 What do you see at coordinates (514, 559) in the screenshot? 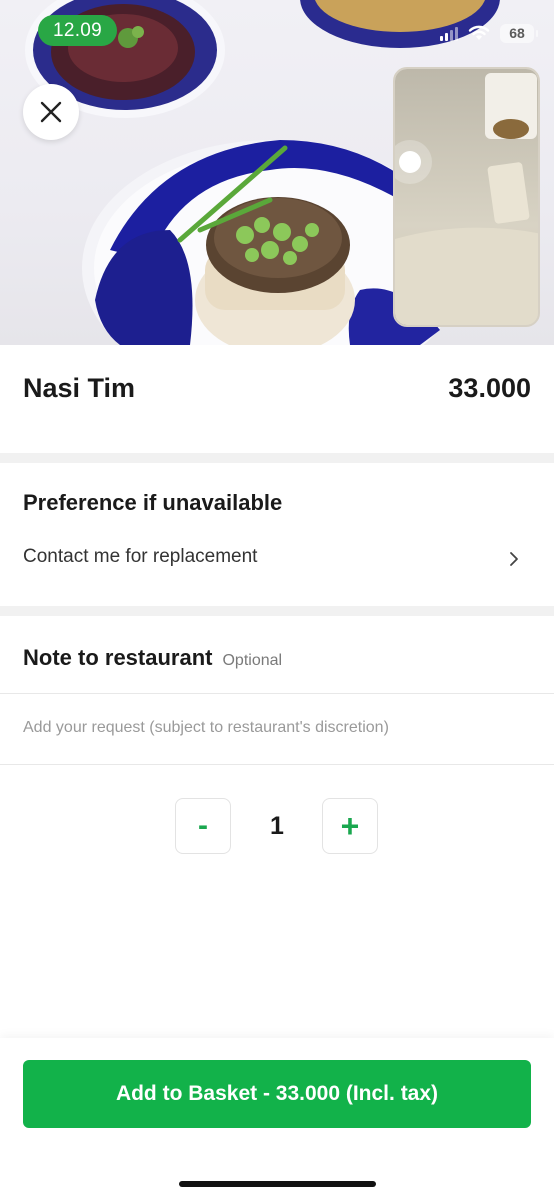
I see `chevron-right-icon` at bounding box center [514, 559].